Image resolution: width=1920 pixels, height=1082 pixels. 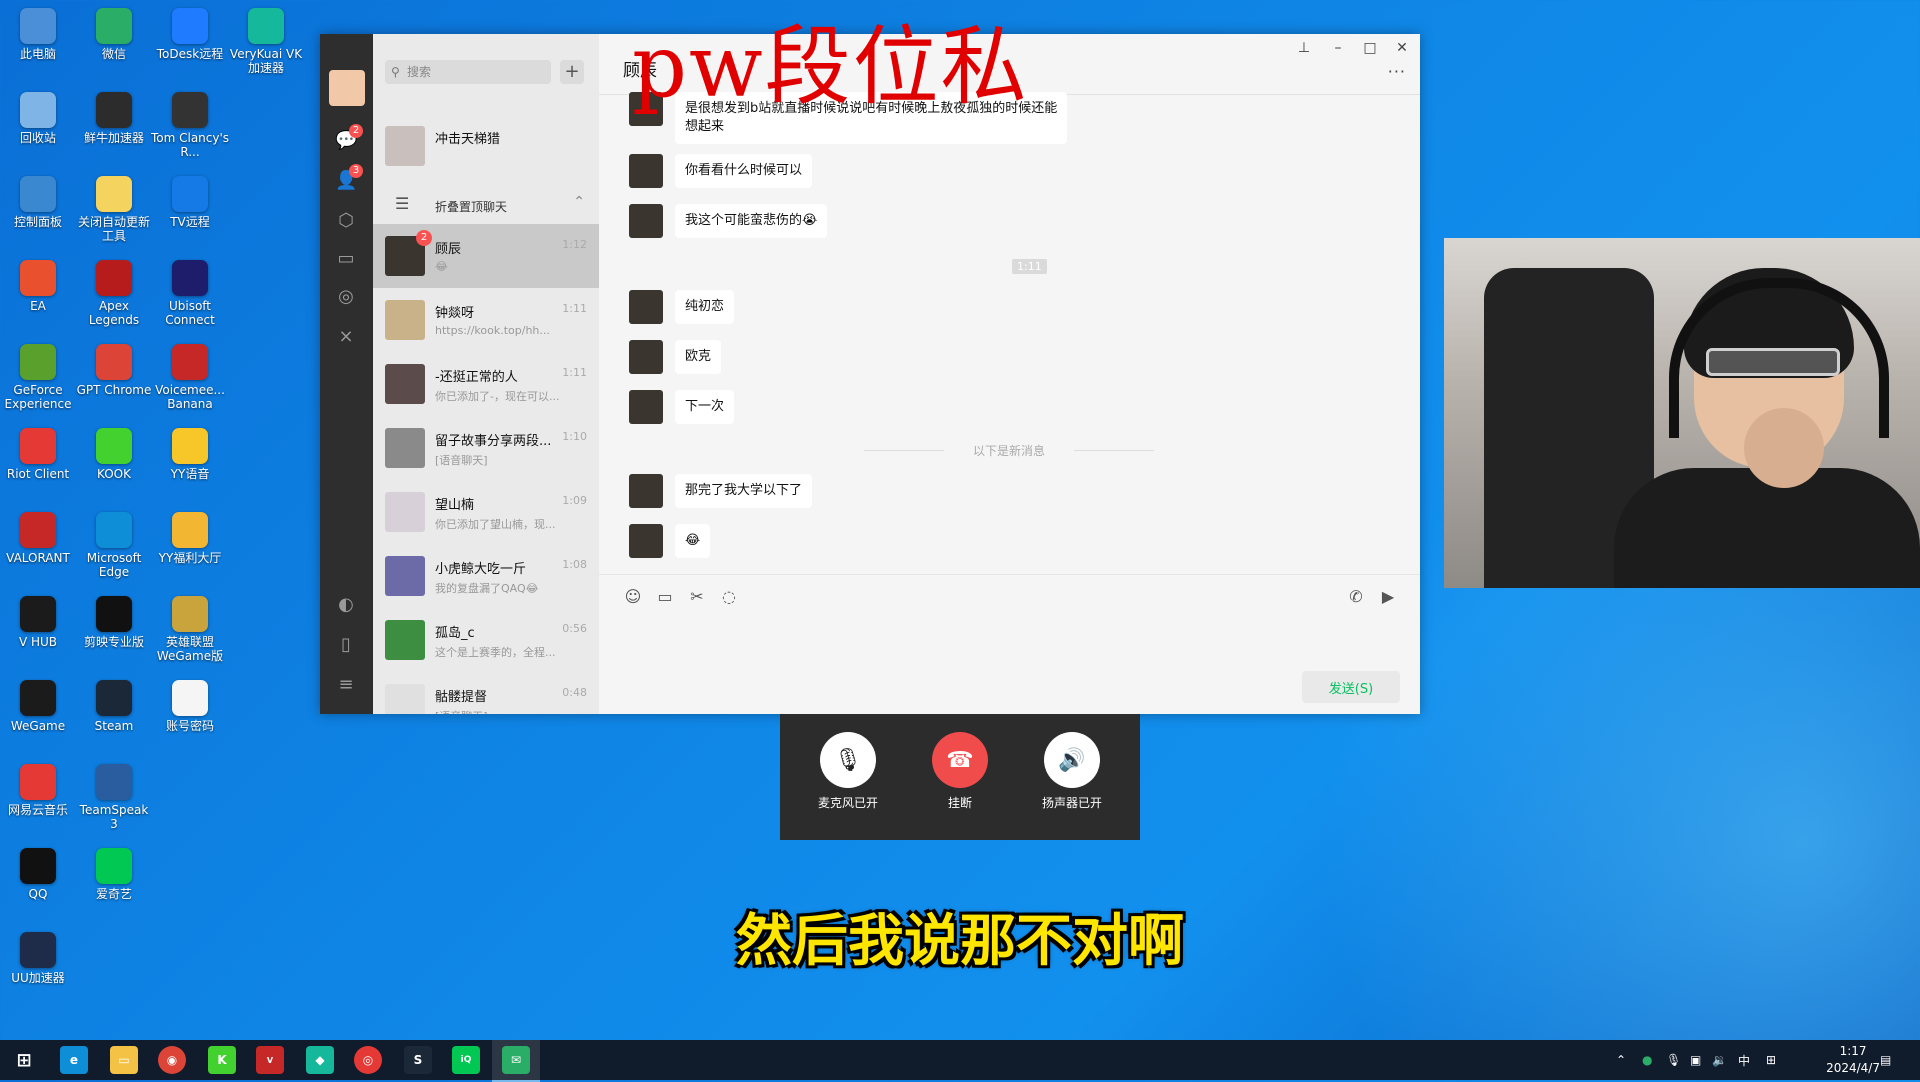 What do you see at coordinates (1744, 1060) in the screenshot?
I see `ime-indicator: 中` at bounding box center [1744, 1060].